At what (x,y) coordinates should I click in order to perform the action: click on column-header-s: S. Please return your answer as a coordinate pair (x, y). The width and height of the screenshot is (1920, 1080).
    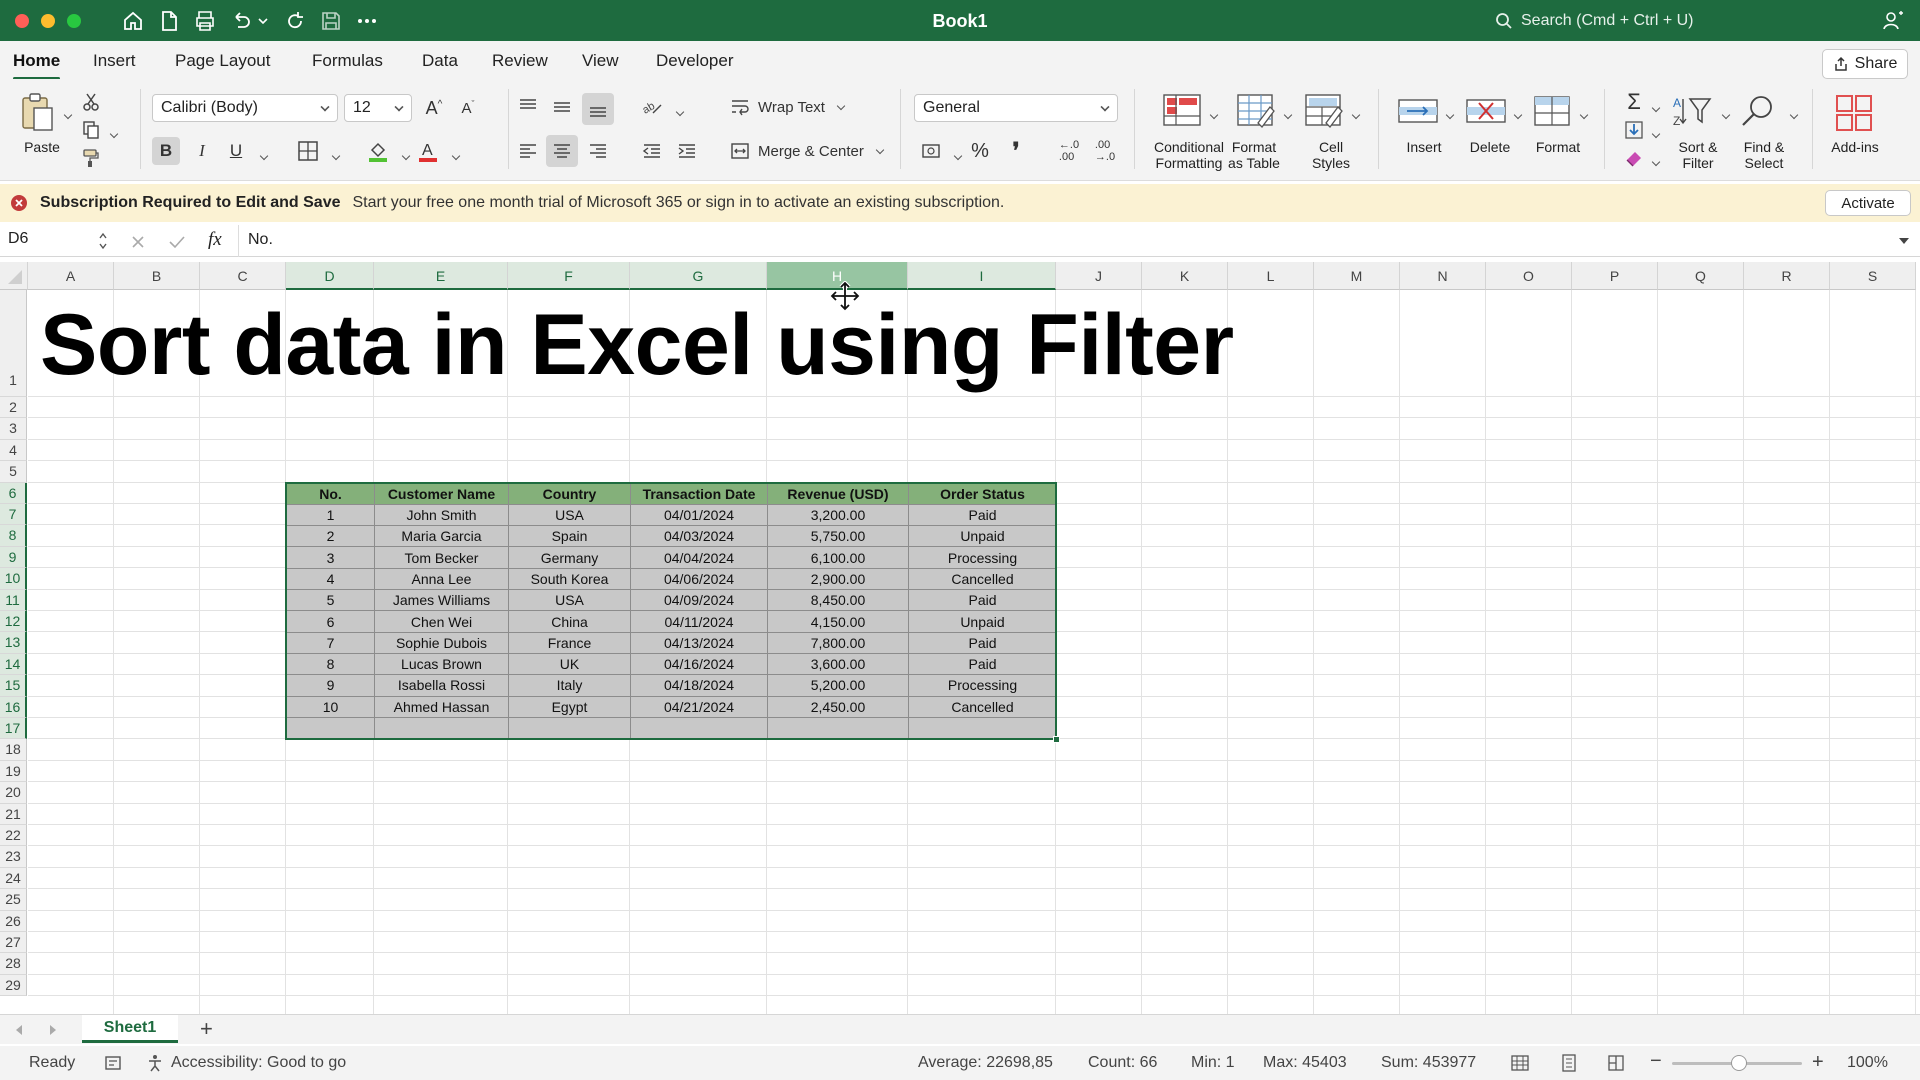
    Looking at the image, I should click on (1873, 276).